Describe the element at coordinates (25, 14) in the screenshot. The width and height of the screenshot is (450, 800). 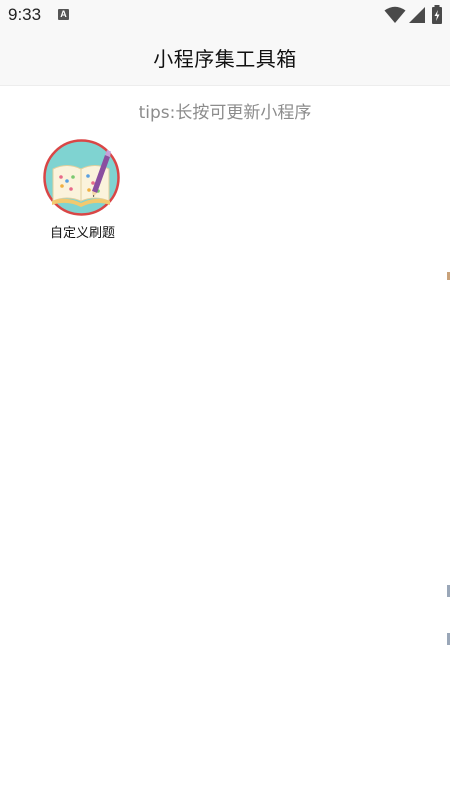
I see `status-time: 9:33` at that location.